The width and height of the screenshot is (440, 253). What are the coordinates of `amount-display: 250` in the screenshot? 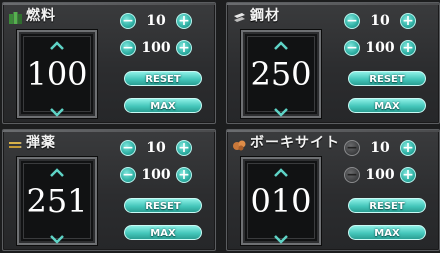 It's located at (281, 74).